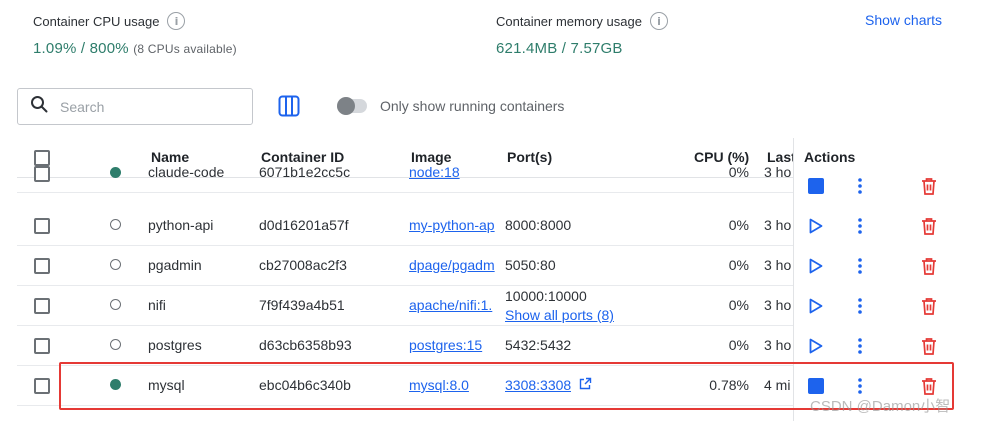 The width and height of the screenshot is (981, 421). What do you see at coordinates (781, 157) in the screenshot?
I see `header-last: Last` at bounding box center [781, 157].